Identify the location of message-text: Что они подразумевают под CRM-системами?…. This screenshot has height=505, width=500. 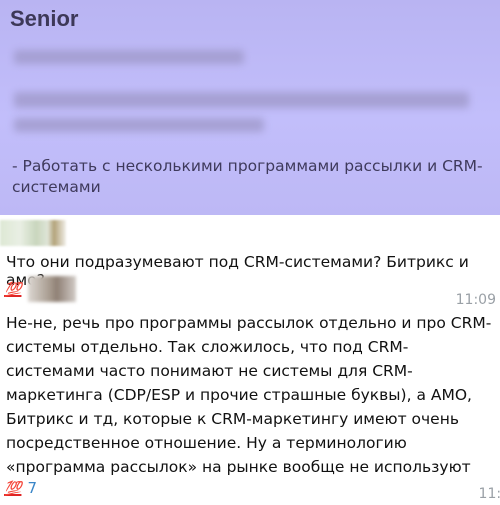
(237, 271).